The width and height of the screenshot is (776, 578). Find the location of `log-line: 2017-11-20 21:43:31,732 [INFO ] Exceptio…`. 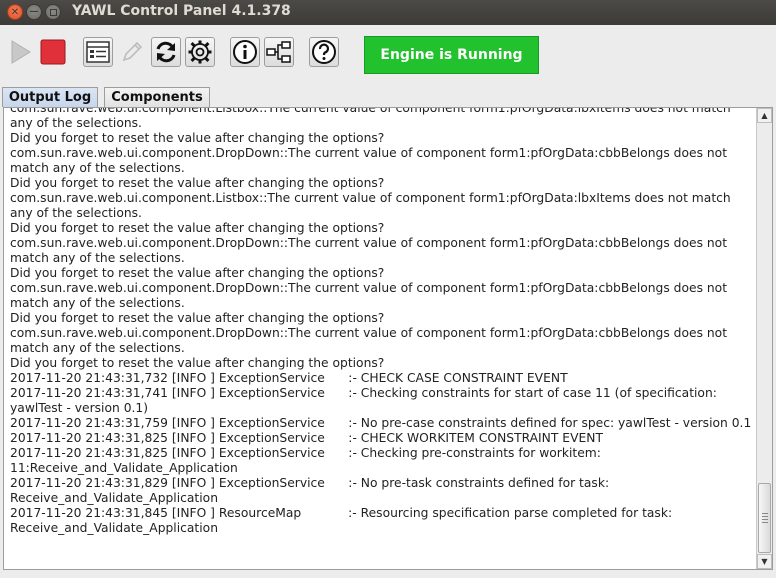

log-line: 2017-11-20 21:43:31,732 [INFO ] Exceptio… is located at coordinates (289, 378).